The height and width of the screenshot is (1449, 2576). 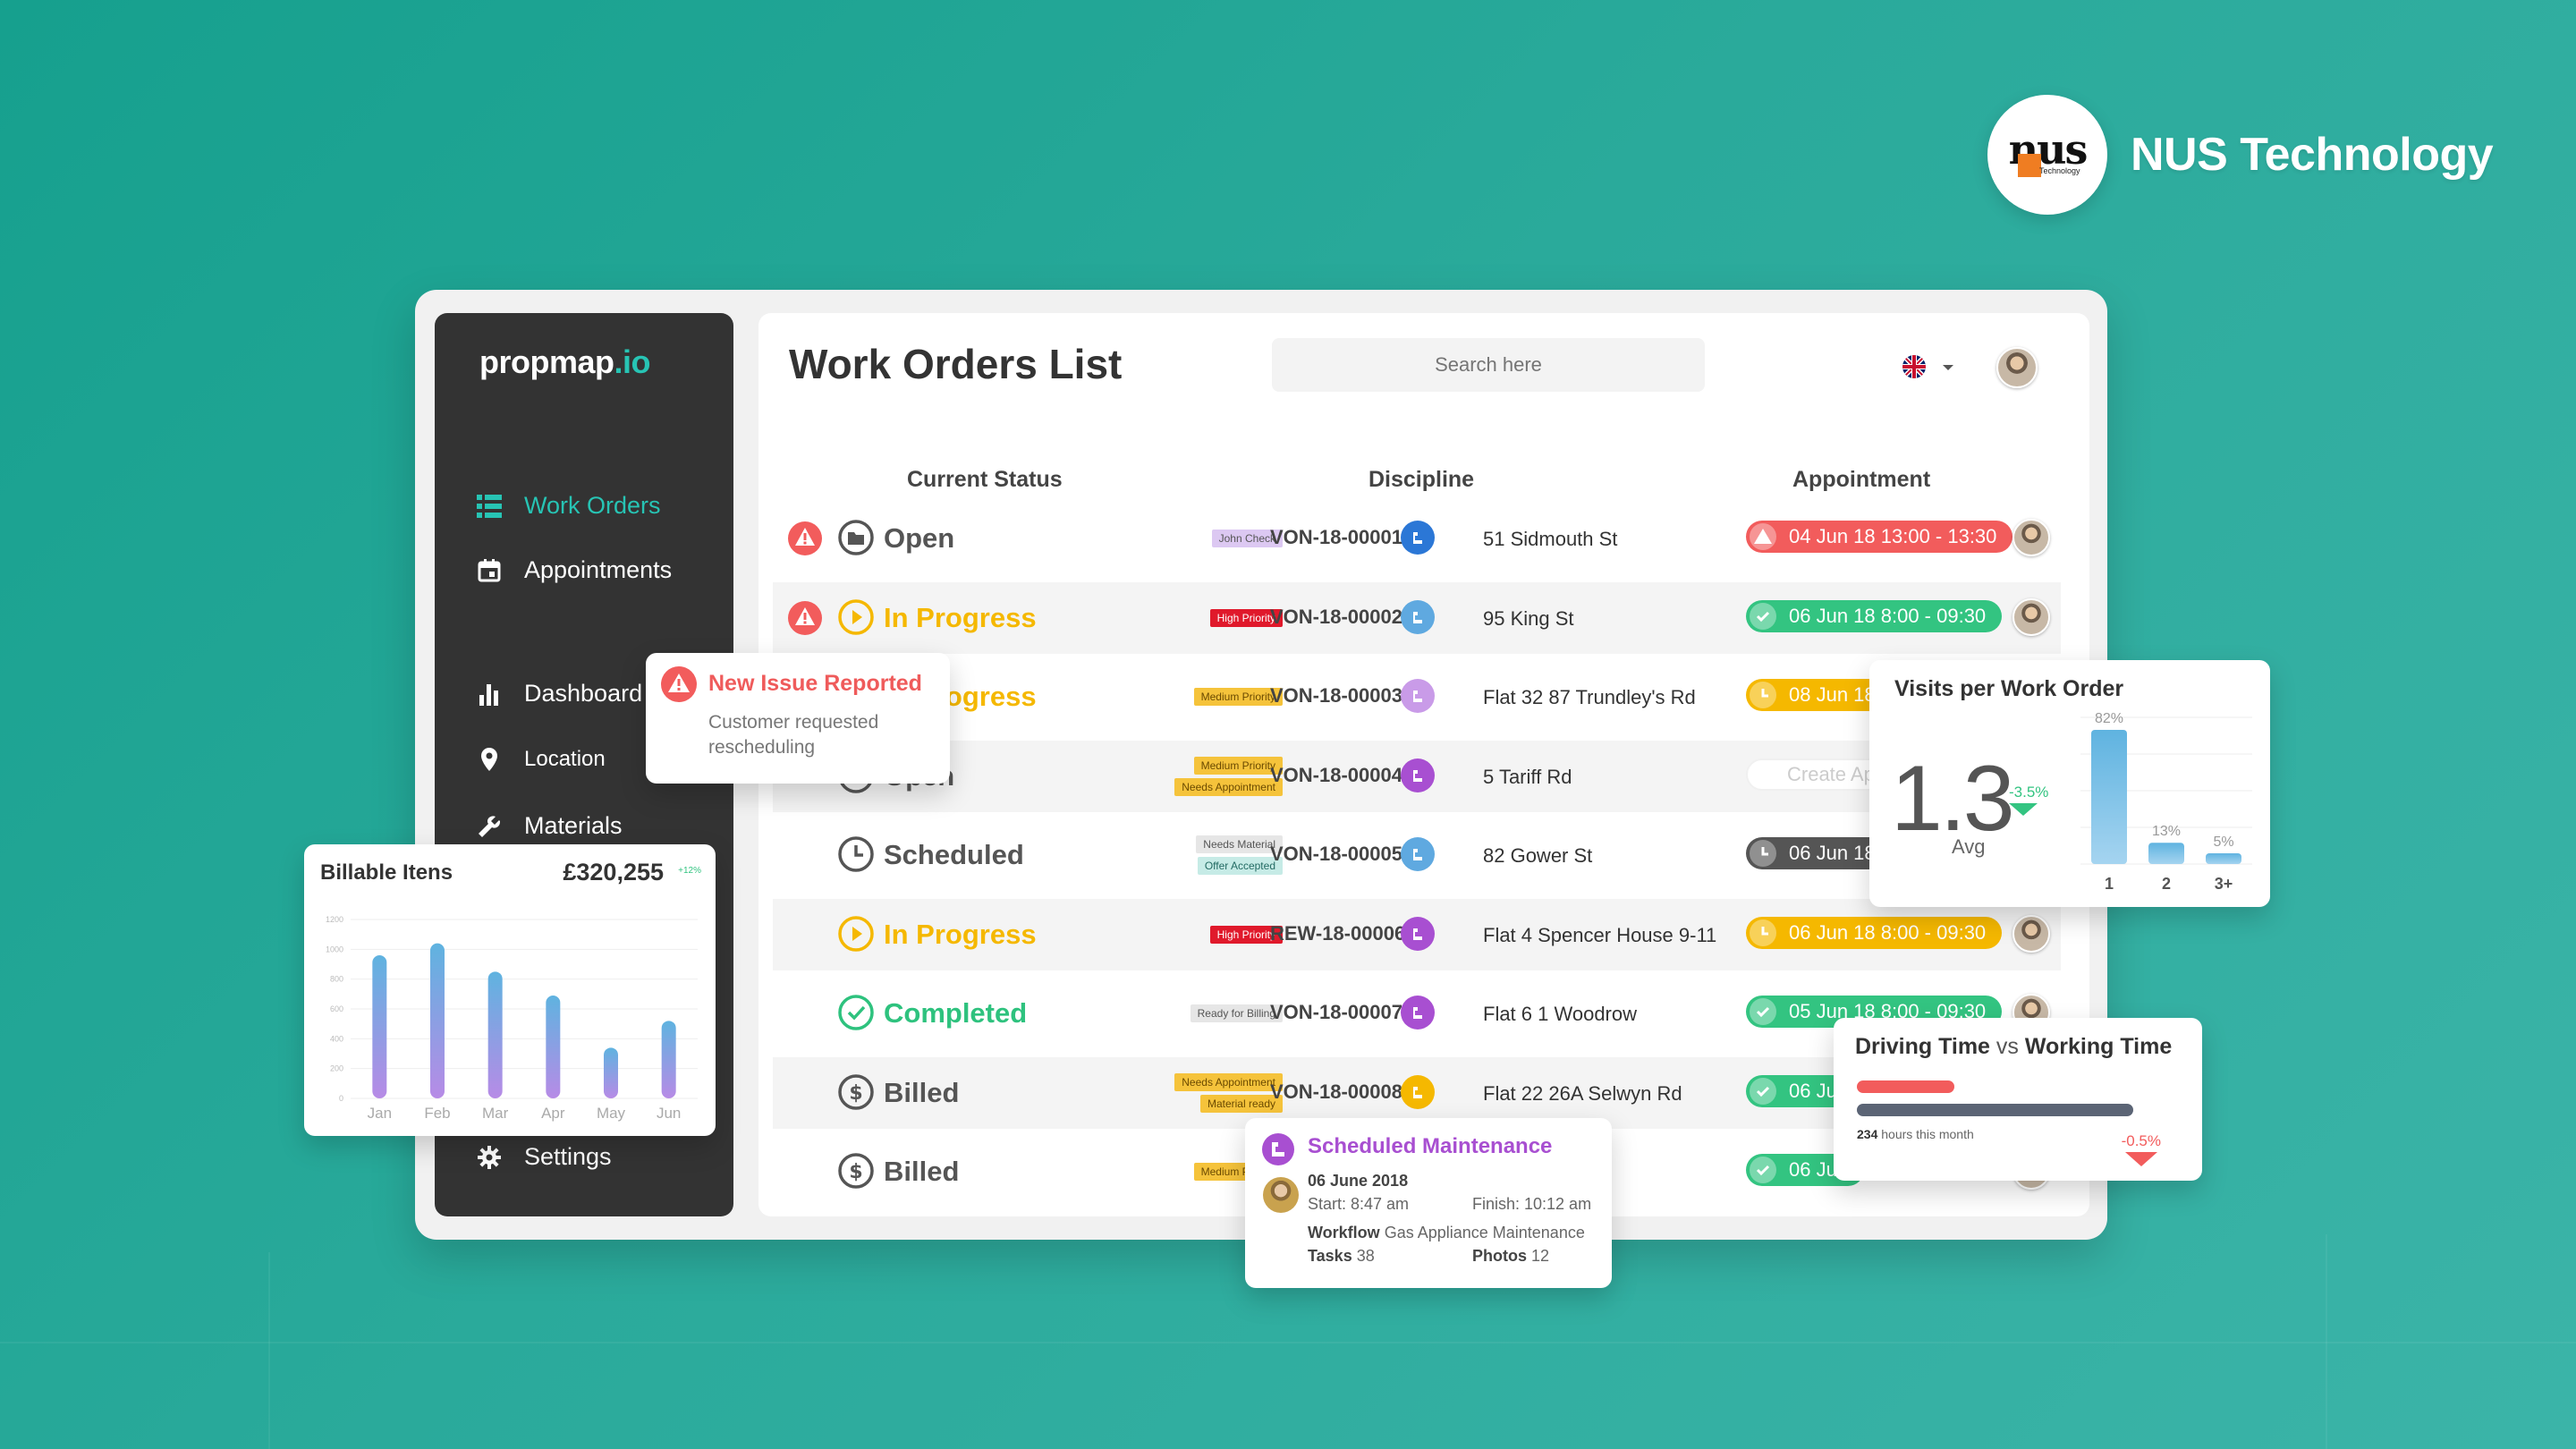 I want to click on tag-list: Needs Appointment Material ready, so click(x=1175, y=1093).